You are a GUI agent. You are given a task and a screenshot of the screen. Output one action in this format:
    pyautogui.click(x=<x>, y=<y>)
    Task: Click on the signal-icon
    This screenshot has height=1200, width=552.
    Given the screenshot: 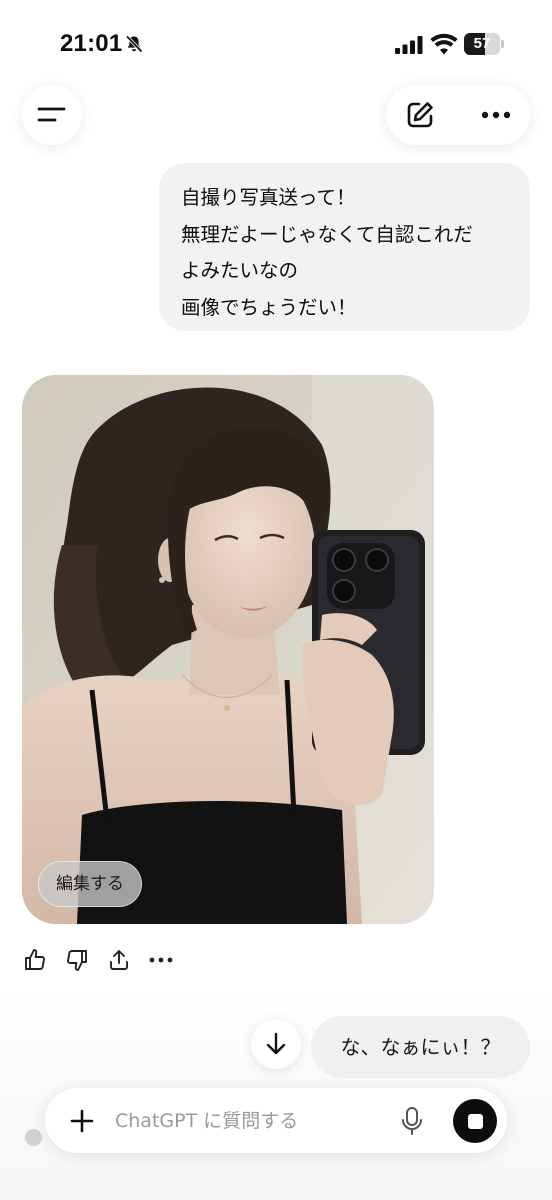 What is the action you would take?
    pyautogui.click(x=409, y=45)
    